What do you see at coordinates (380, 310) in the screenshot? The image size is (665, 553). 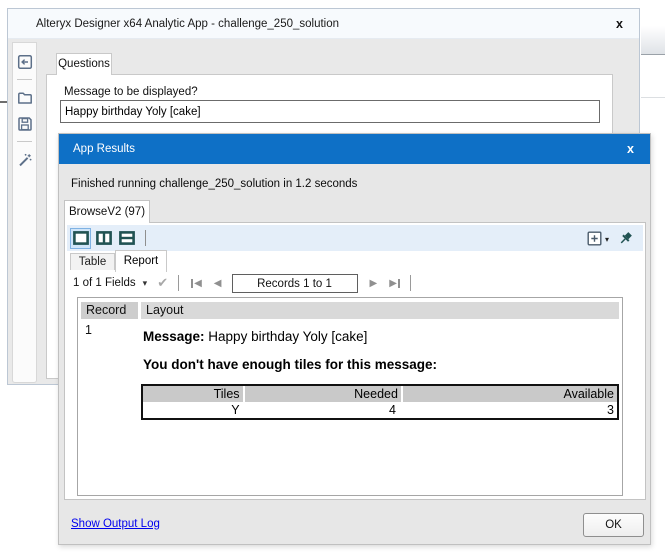 I see `column-header-layout: Layout` at bounding box center [380, 310].